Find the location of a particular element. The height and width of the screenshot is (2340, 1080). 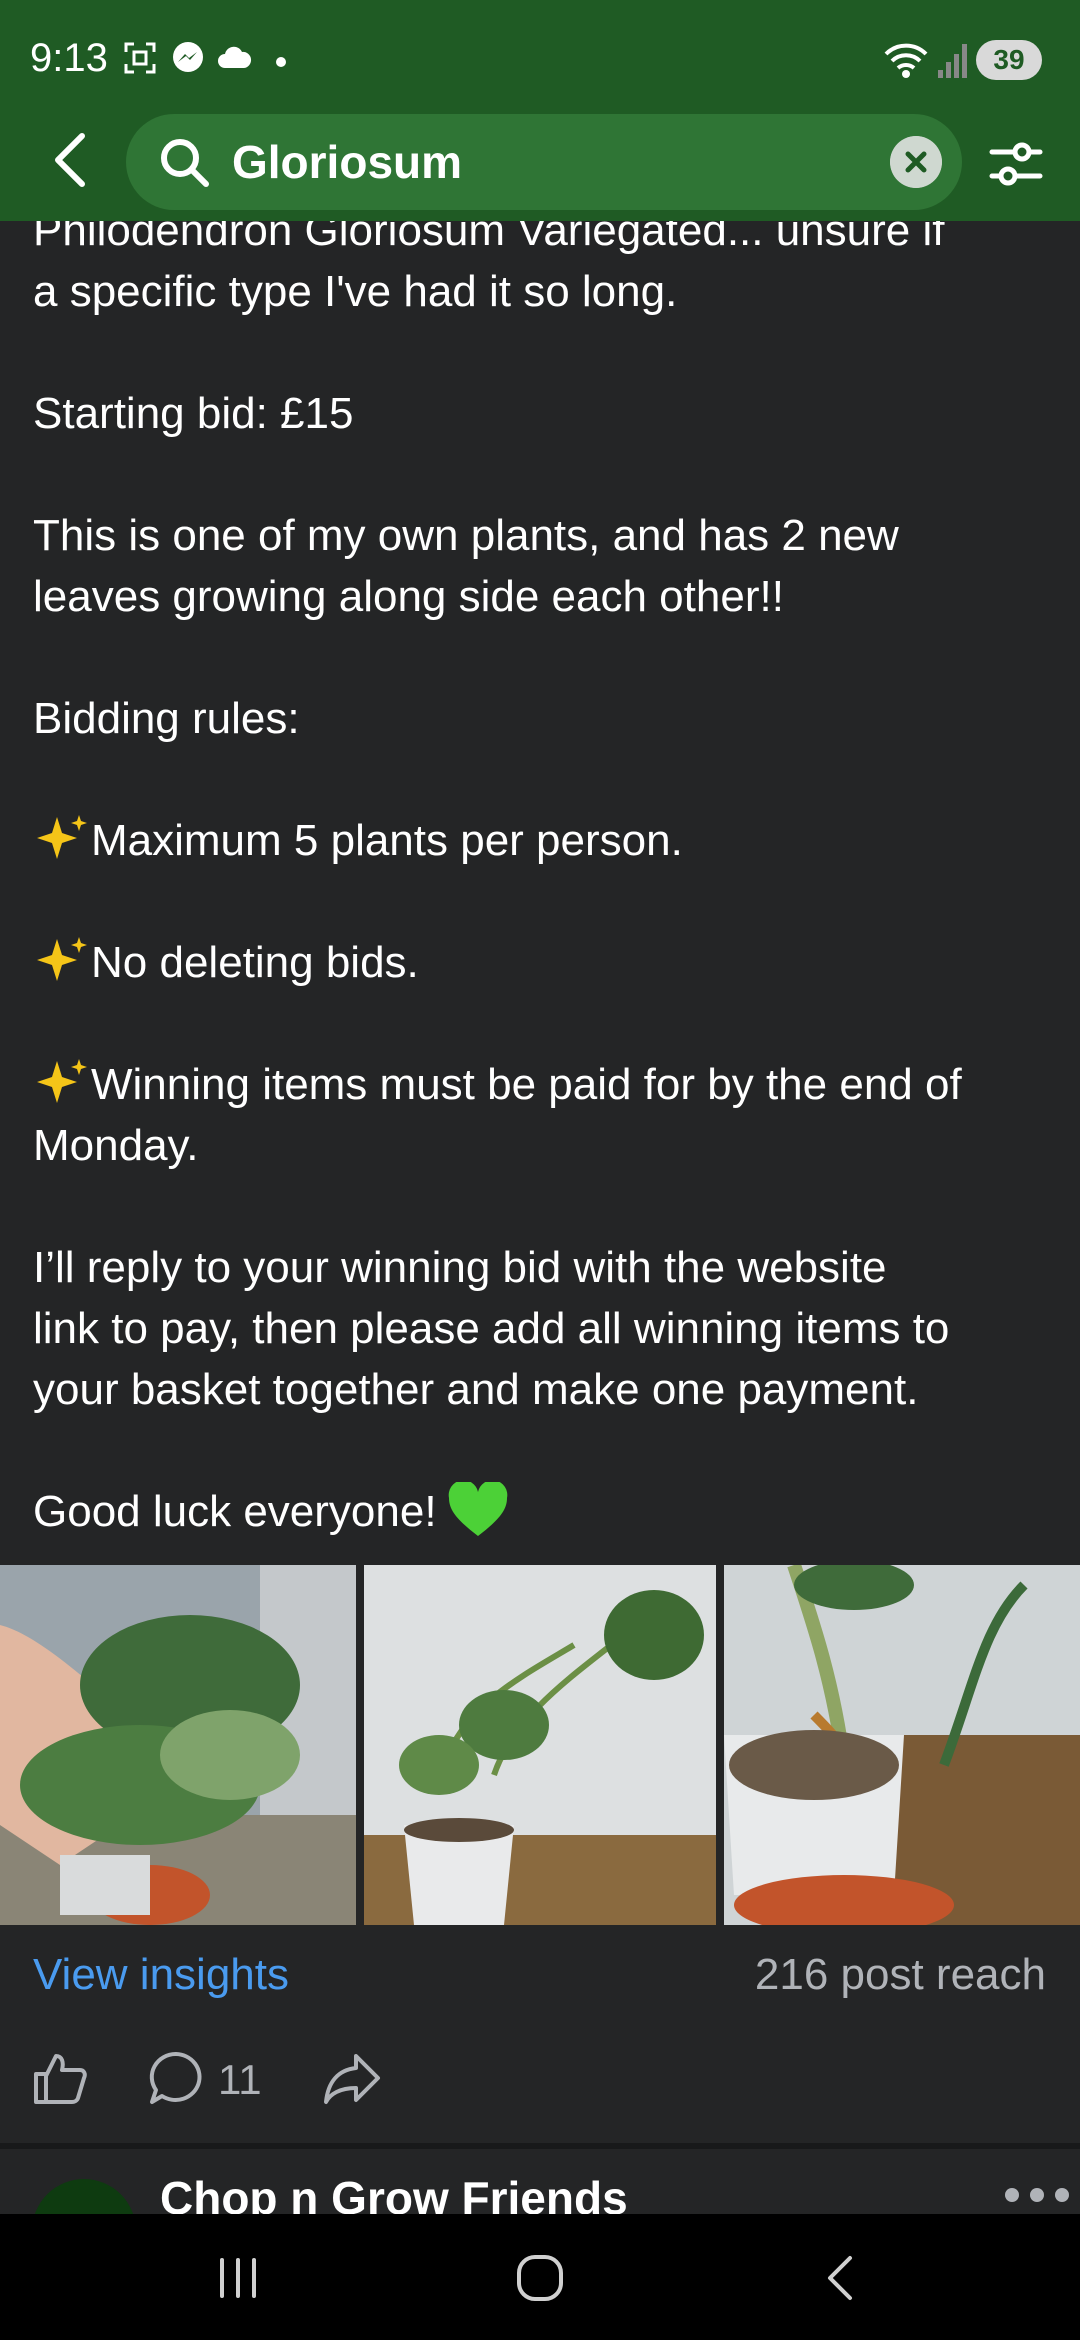

bidding-rules-heading: Bidding rules: is located at coordinates (166, 718).